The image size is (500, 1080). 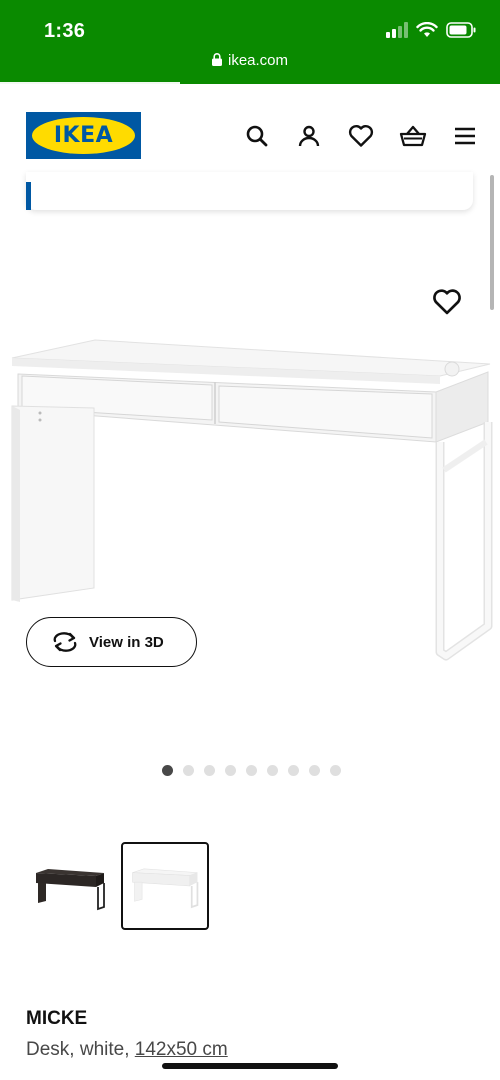 I want to click on url-bar: ikea.com, so click(x=250, y=60).